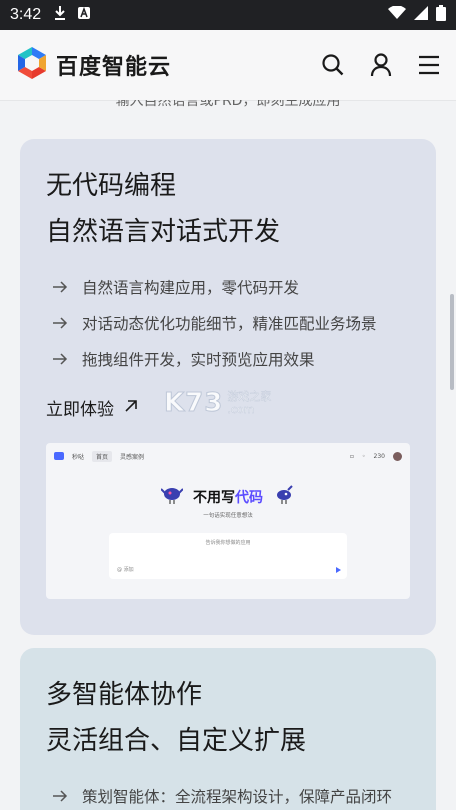 The height and width of the screenshot is (810, 456). Describe the element at coordinates (249, 396) in the screenshot. I see `watermark-line1: 游戏之家` at that location.